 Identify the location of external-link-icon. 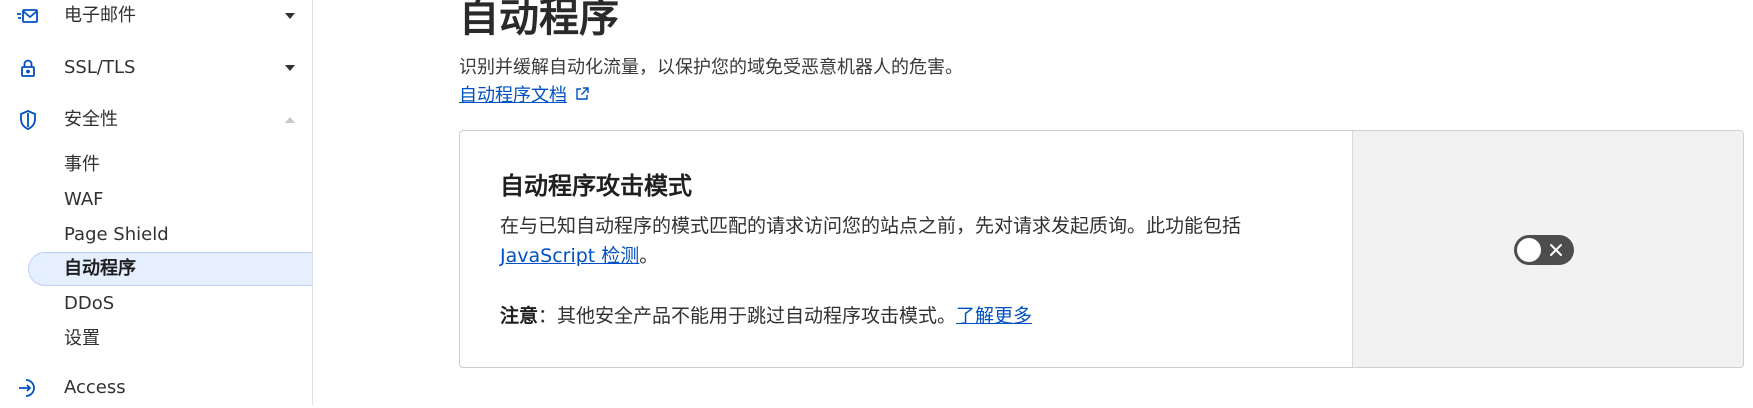
(582, 96).